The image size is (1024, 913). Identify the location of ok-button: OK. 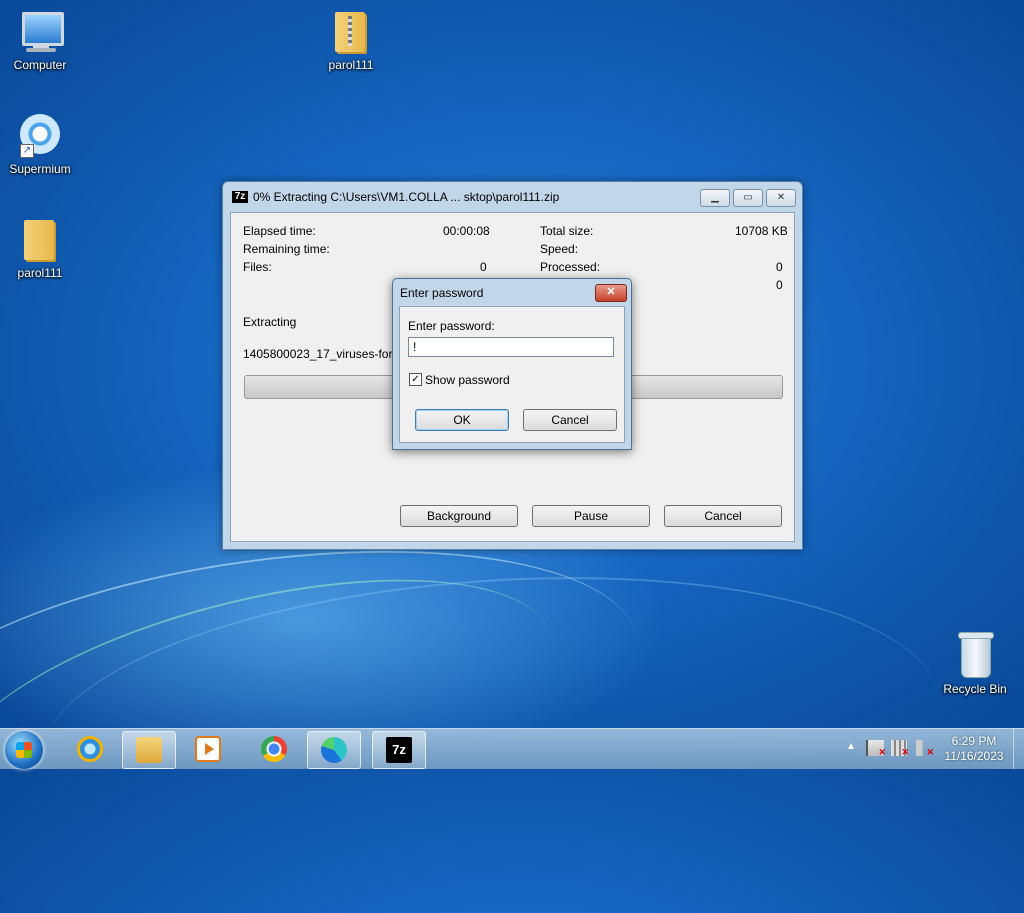
(462, 420).